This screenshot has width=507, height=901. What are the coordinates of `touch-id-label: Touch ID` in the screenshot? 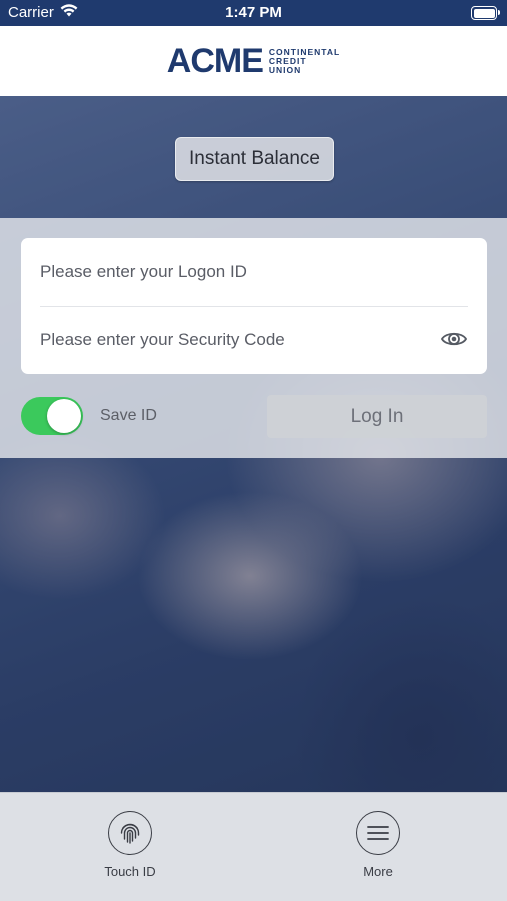 It's located at (130, 871).